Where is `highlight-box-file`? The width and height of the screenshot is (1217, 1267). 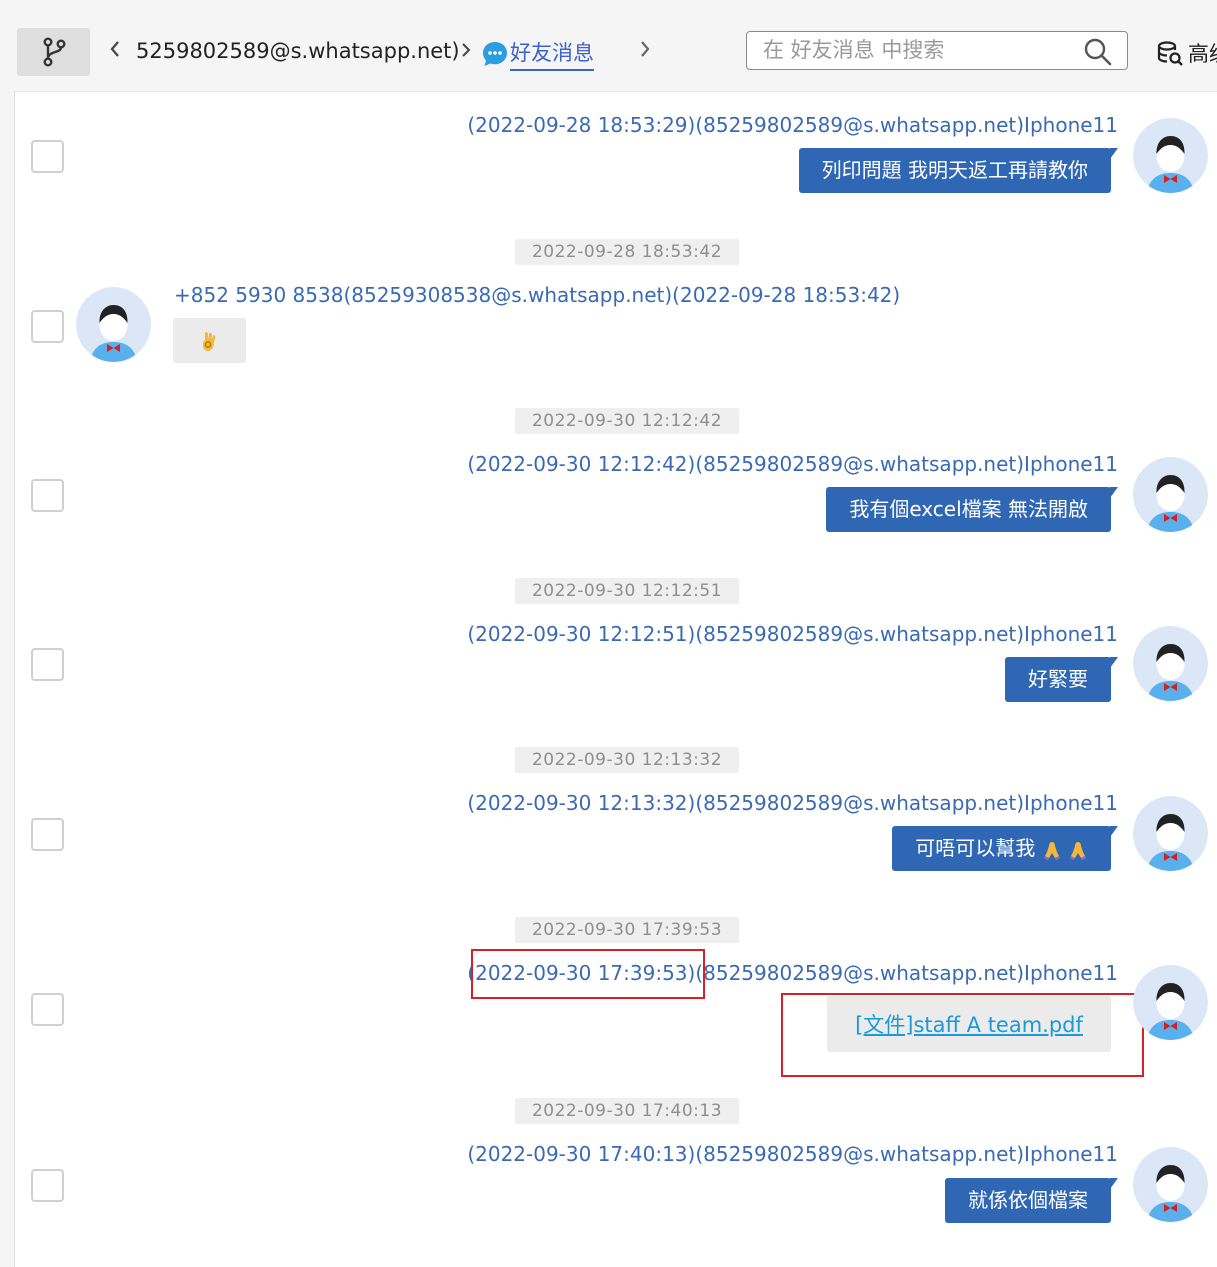 highlight-box-file is located at coordinates (962, 1035).